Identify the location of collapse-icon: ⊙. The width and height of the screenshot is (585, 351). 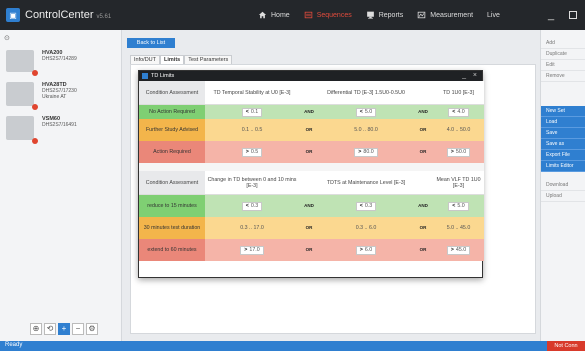
(7, 38).